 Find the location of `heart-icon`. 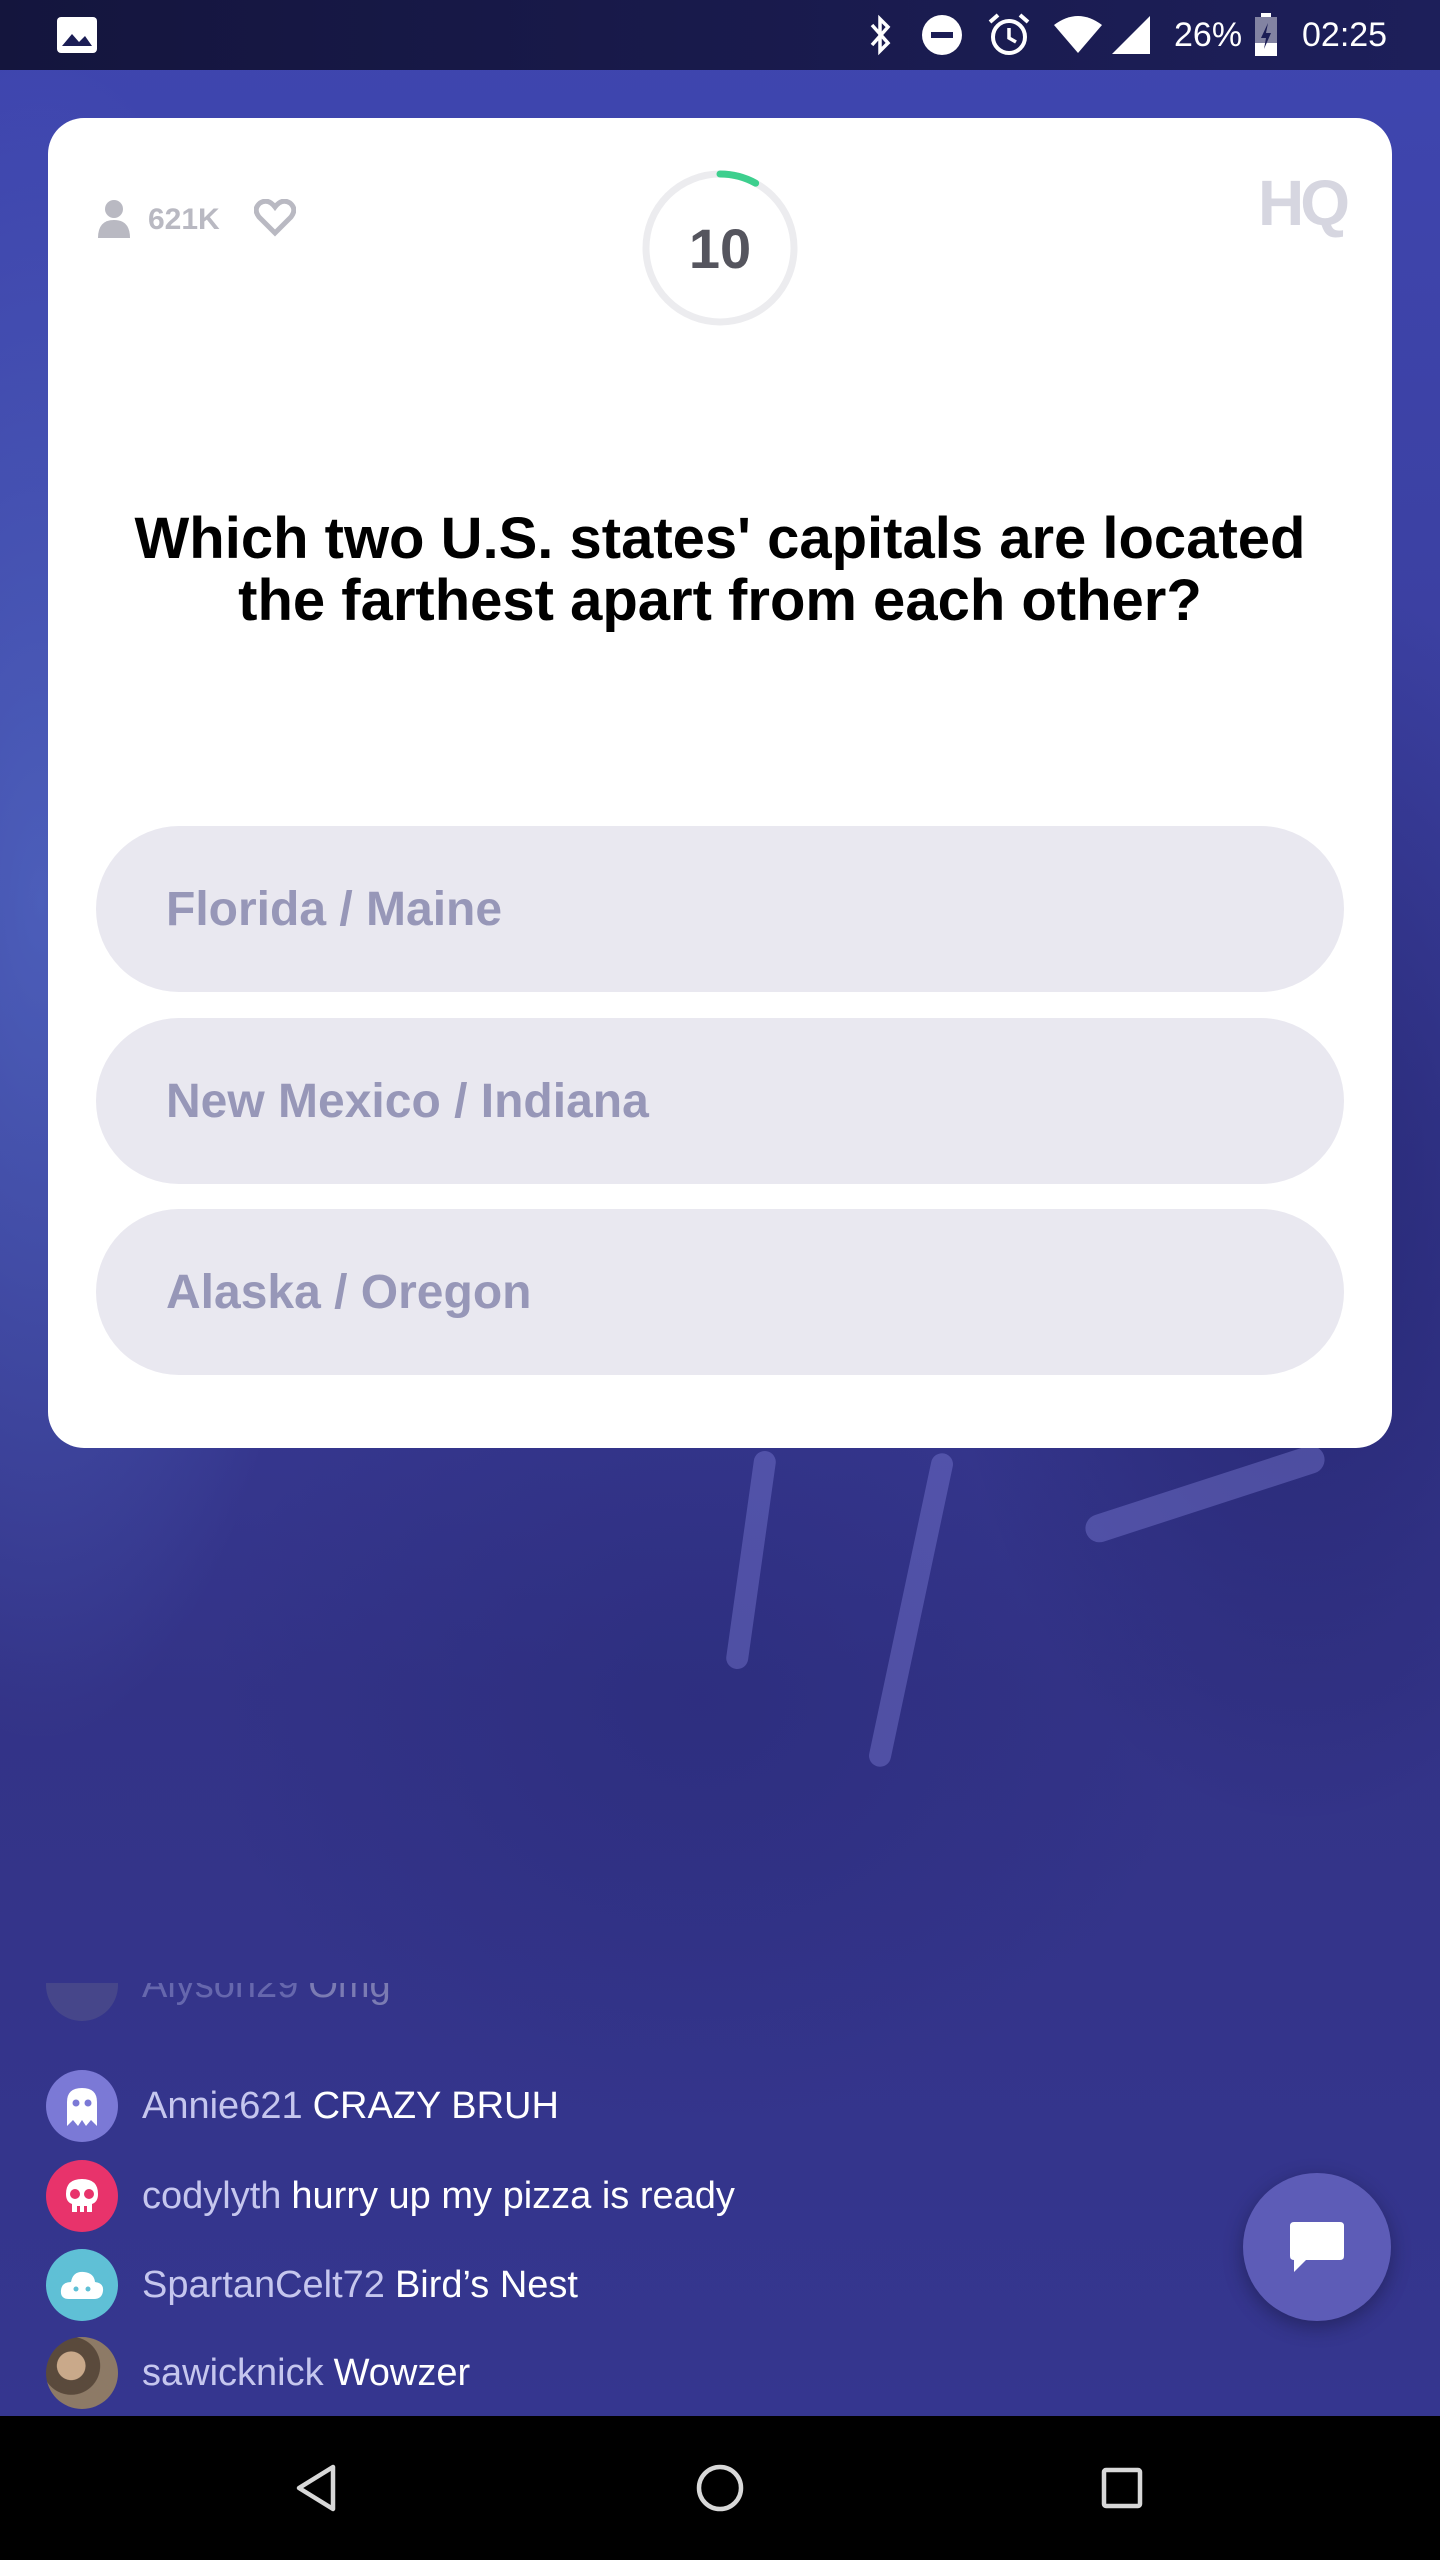

heart-icon is located at coordinates (274, 219).